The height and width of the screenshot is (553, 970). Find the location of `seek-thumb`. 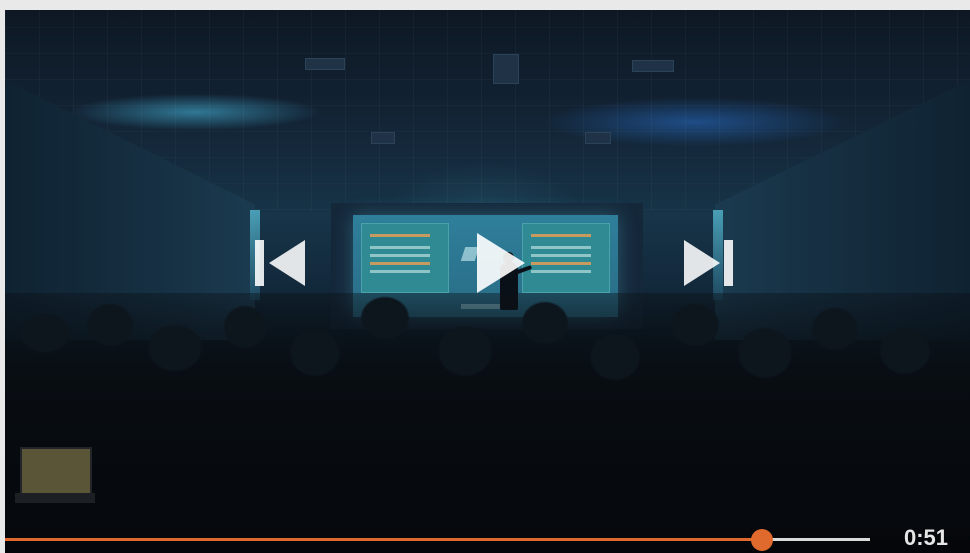

seek-thumb is located at coordinates (761, 540).